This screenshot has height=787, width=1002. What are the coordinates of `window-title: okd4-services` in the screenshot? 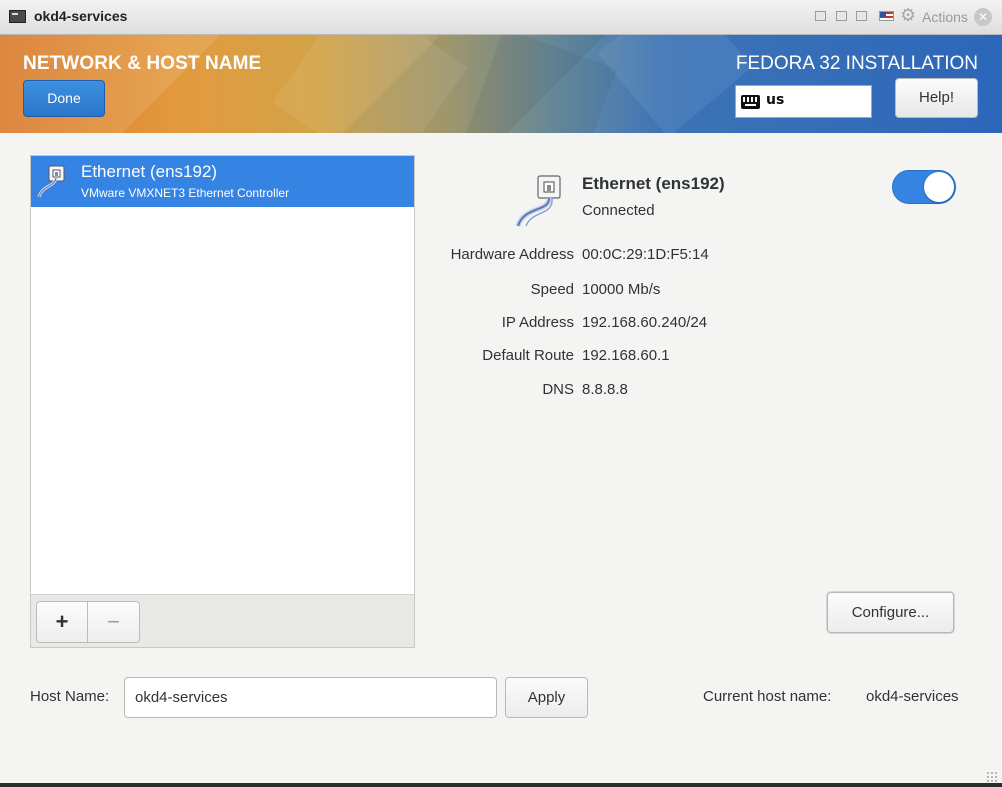 It's located at (81, 16).